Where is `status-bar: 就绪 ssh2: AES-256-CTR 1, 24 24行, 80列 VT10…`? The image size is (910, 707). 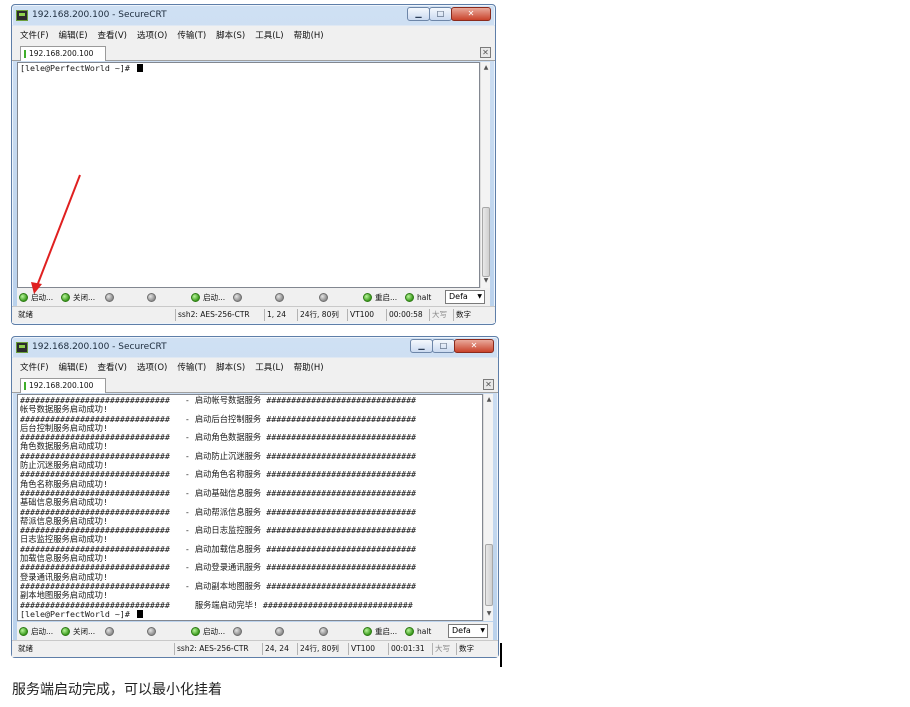 status-bar: 就绪 ssh2: AES-256-CTR 1, 24 24行, 80列 VT10… is located at coordinates (253, 314).